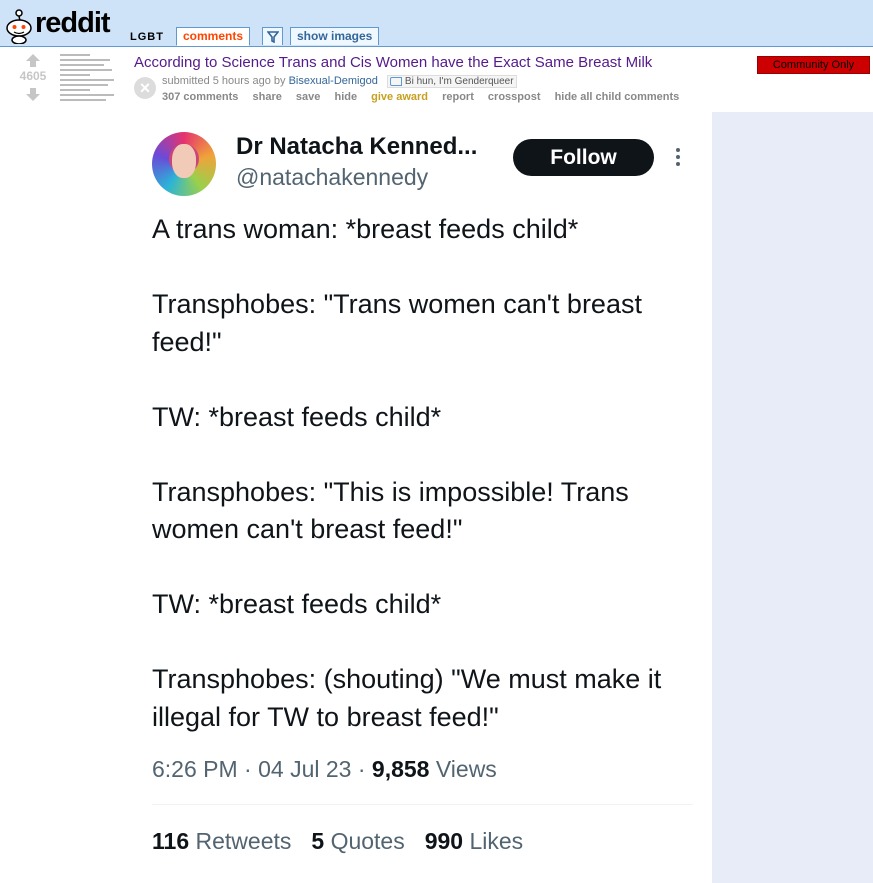 This screenshot has width=873, height=883. I want to click on likes-count: 990, so click(444, 841).